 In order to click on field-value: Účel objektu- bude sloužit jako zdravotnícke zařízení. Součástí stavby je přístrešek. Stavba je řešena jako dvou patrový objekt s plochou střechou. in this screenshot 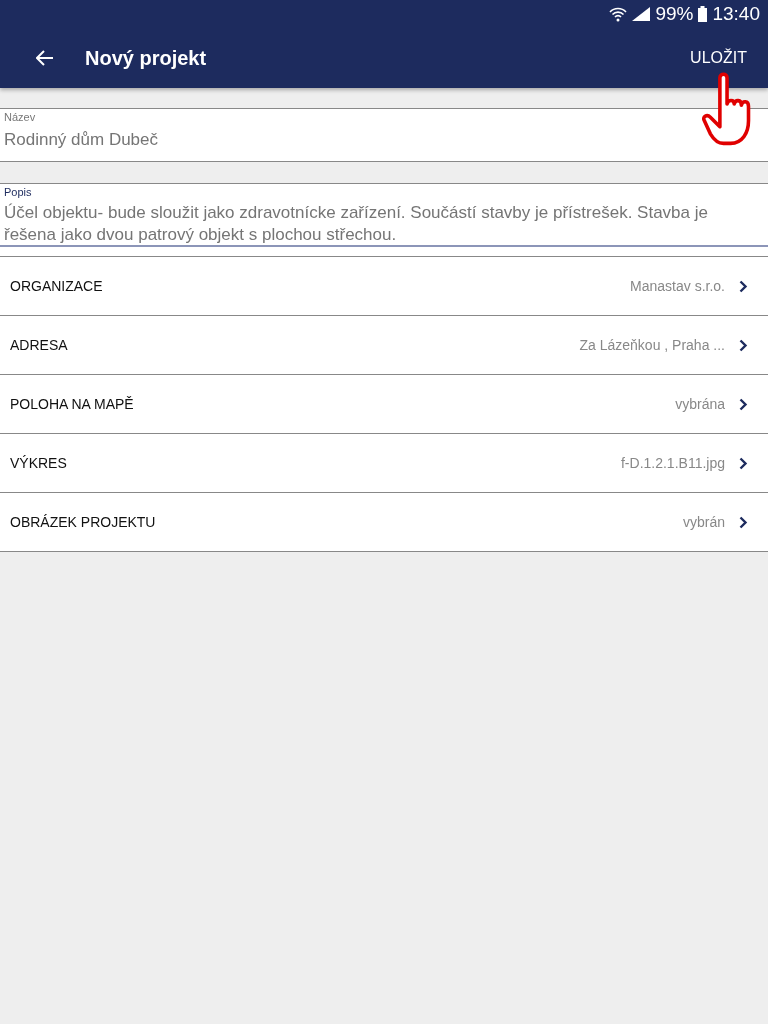, I will do `click(356, 224)`.